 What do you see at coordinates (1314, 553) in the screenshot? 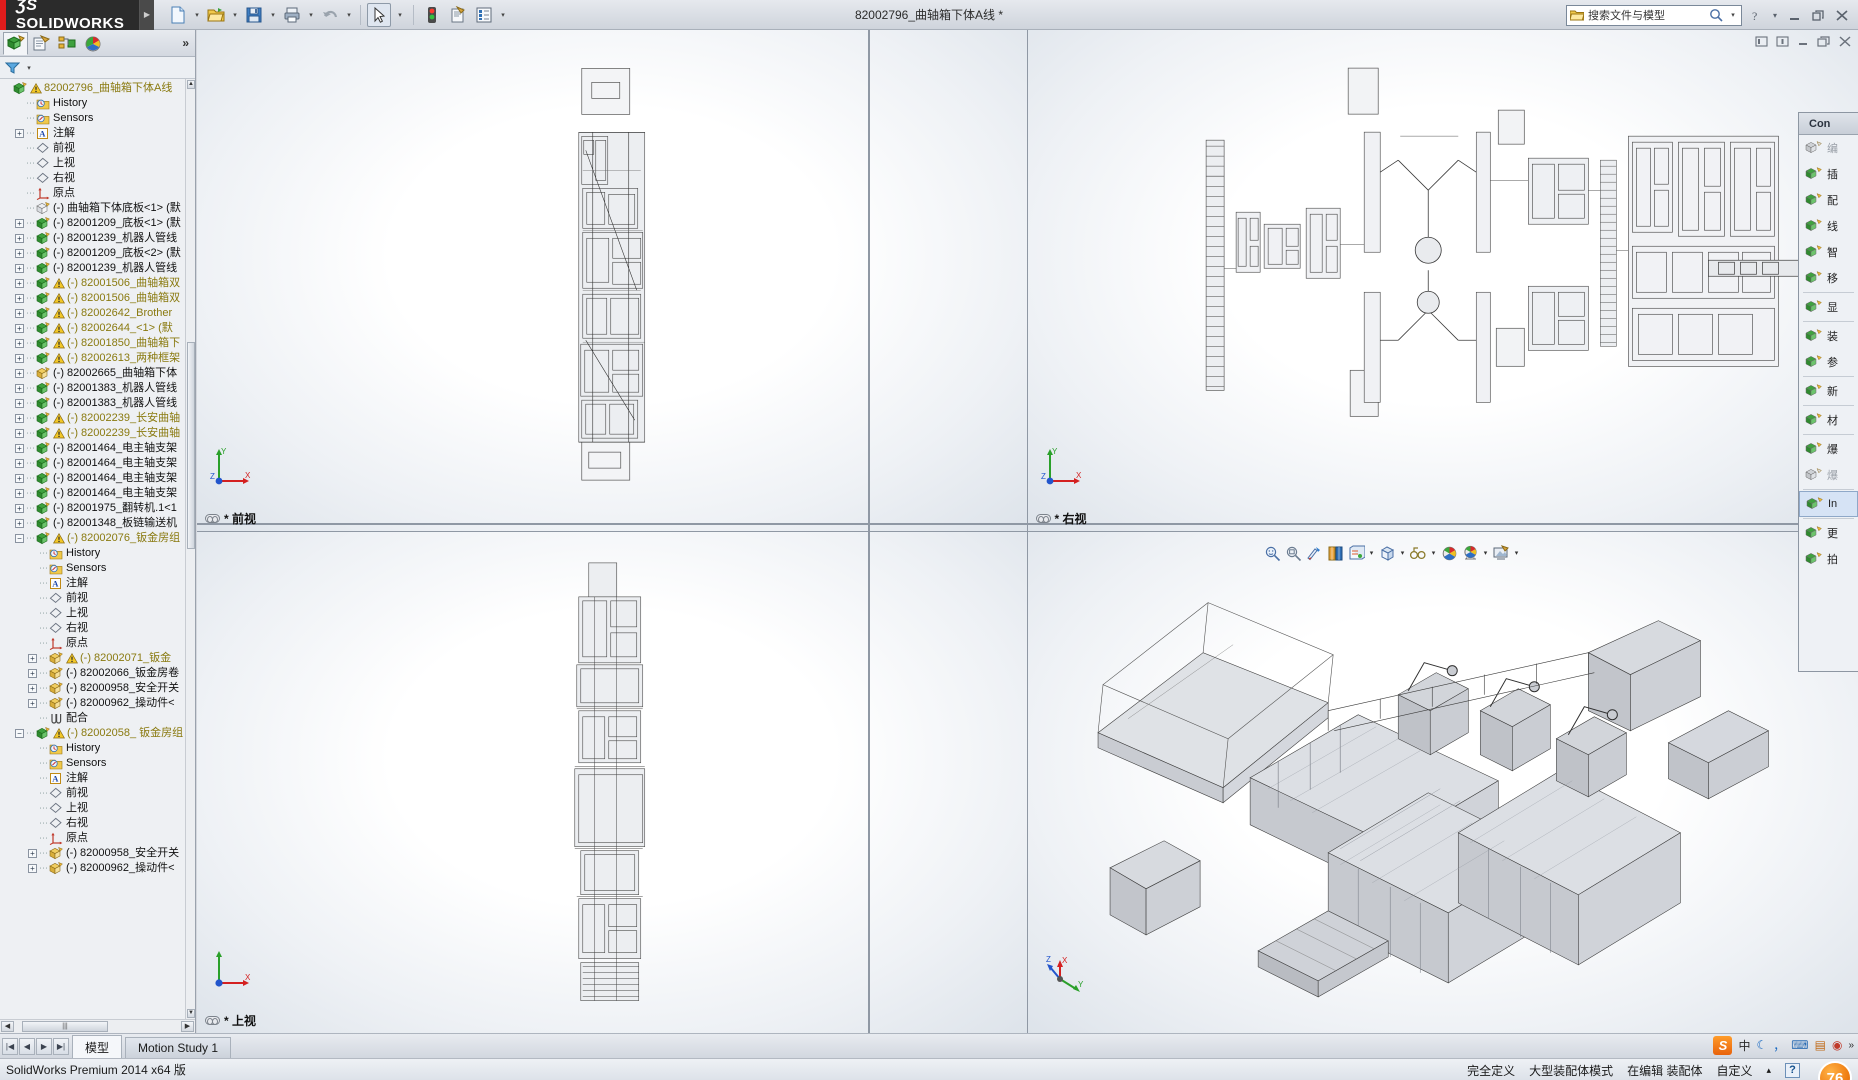
I see `section-view-button` at bounding box center [1314, 553].